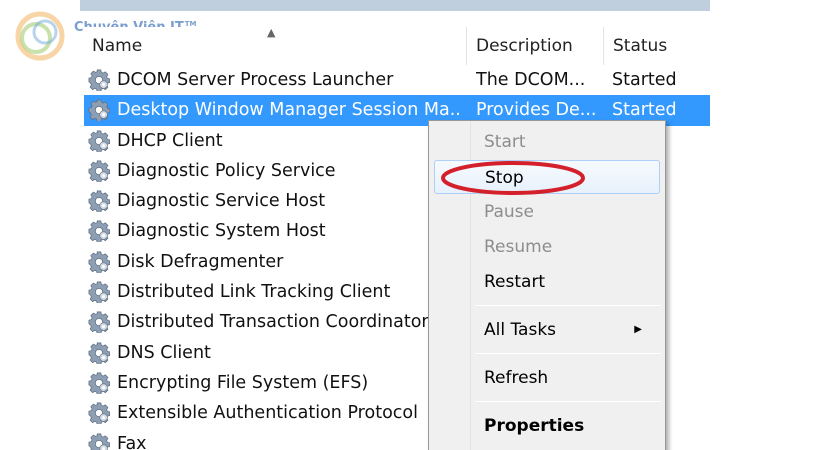 This screenshot has height=450, width=820. What do you see at coordinates (547, 247) in the screenshot?
I see `menu-item-resume: Resume` at bounding box center [547, 247].